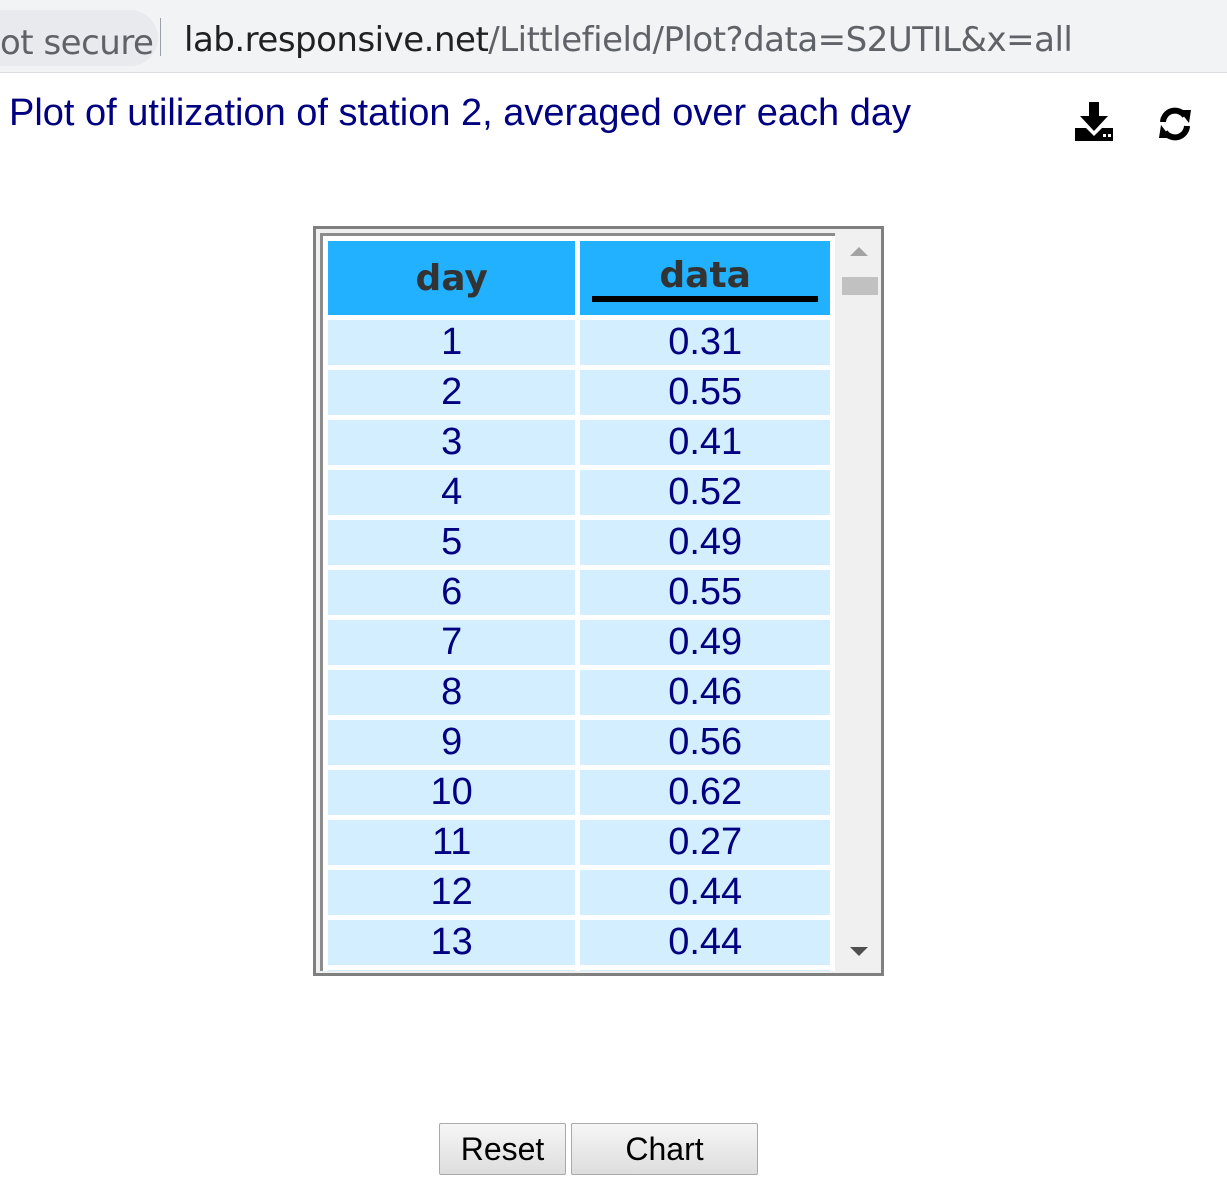  Describe the element at coordinates (705, 442) in the screenshot. I see `cell-data: 0.41` at that location.